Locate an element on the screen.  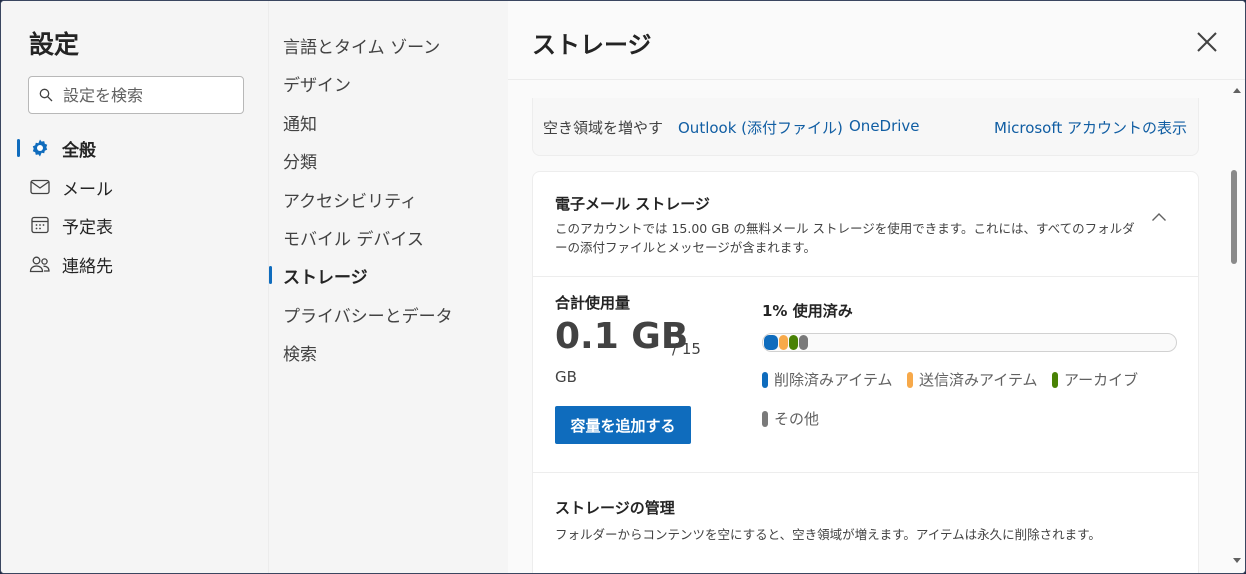
calendar-icon is located at coordinates (40, 225).